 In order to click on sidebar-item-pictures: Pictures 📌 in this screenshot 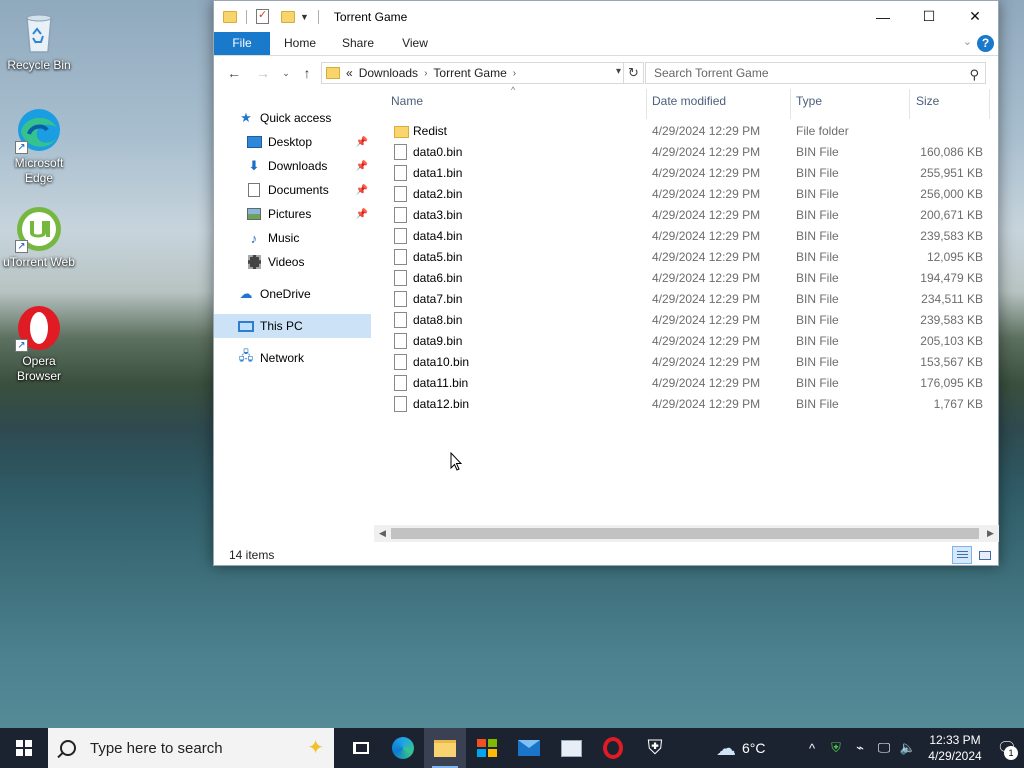, I will do `click(292, 214)`.